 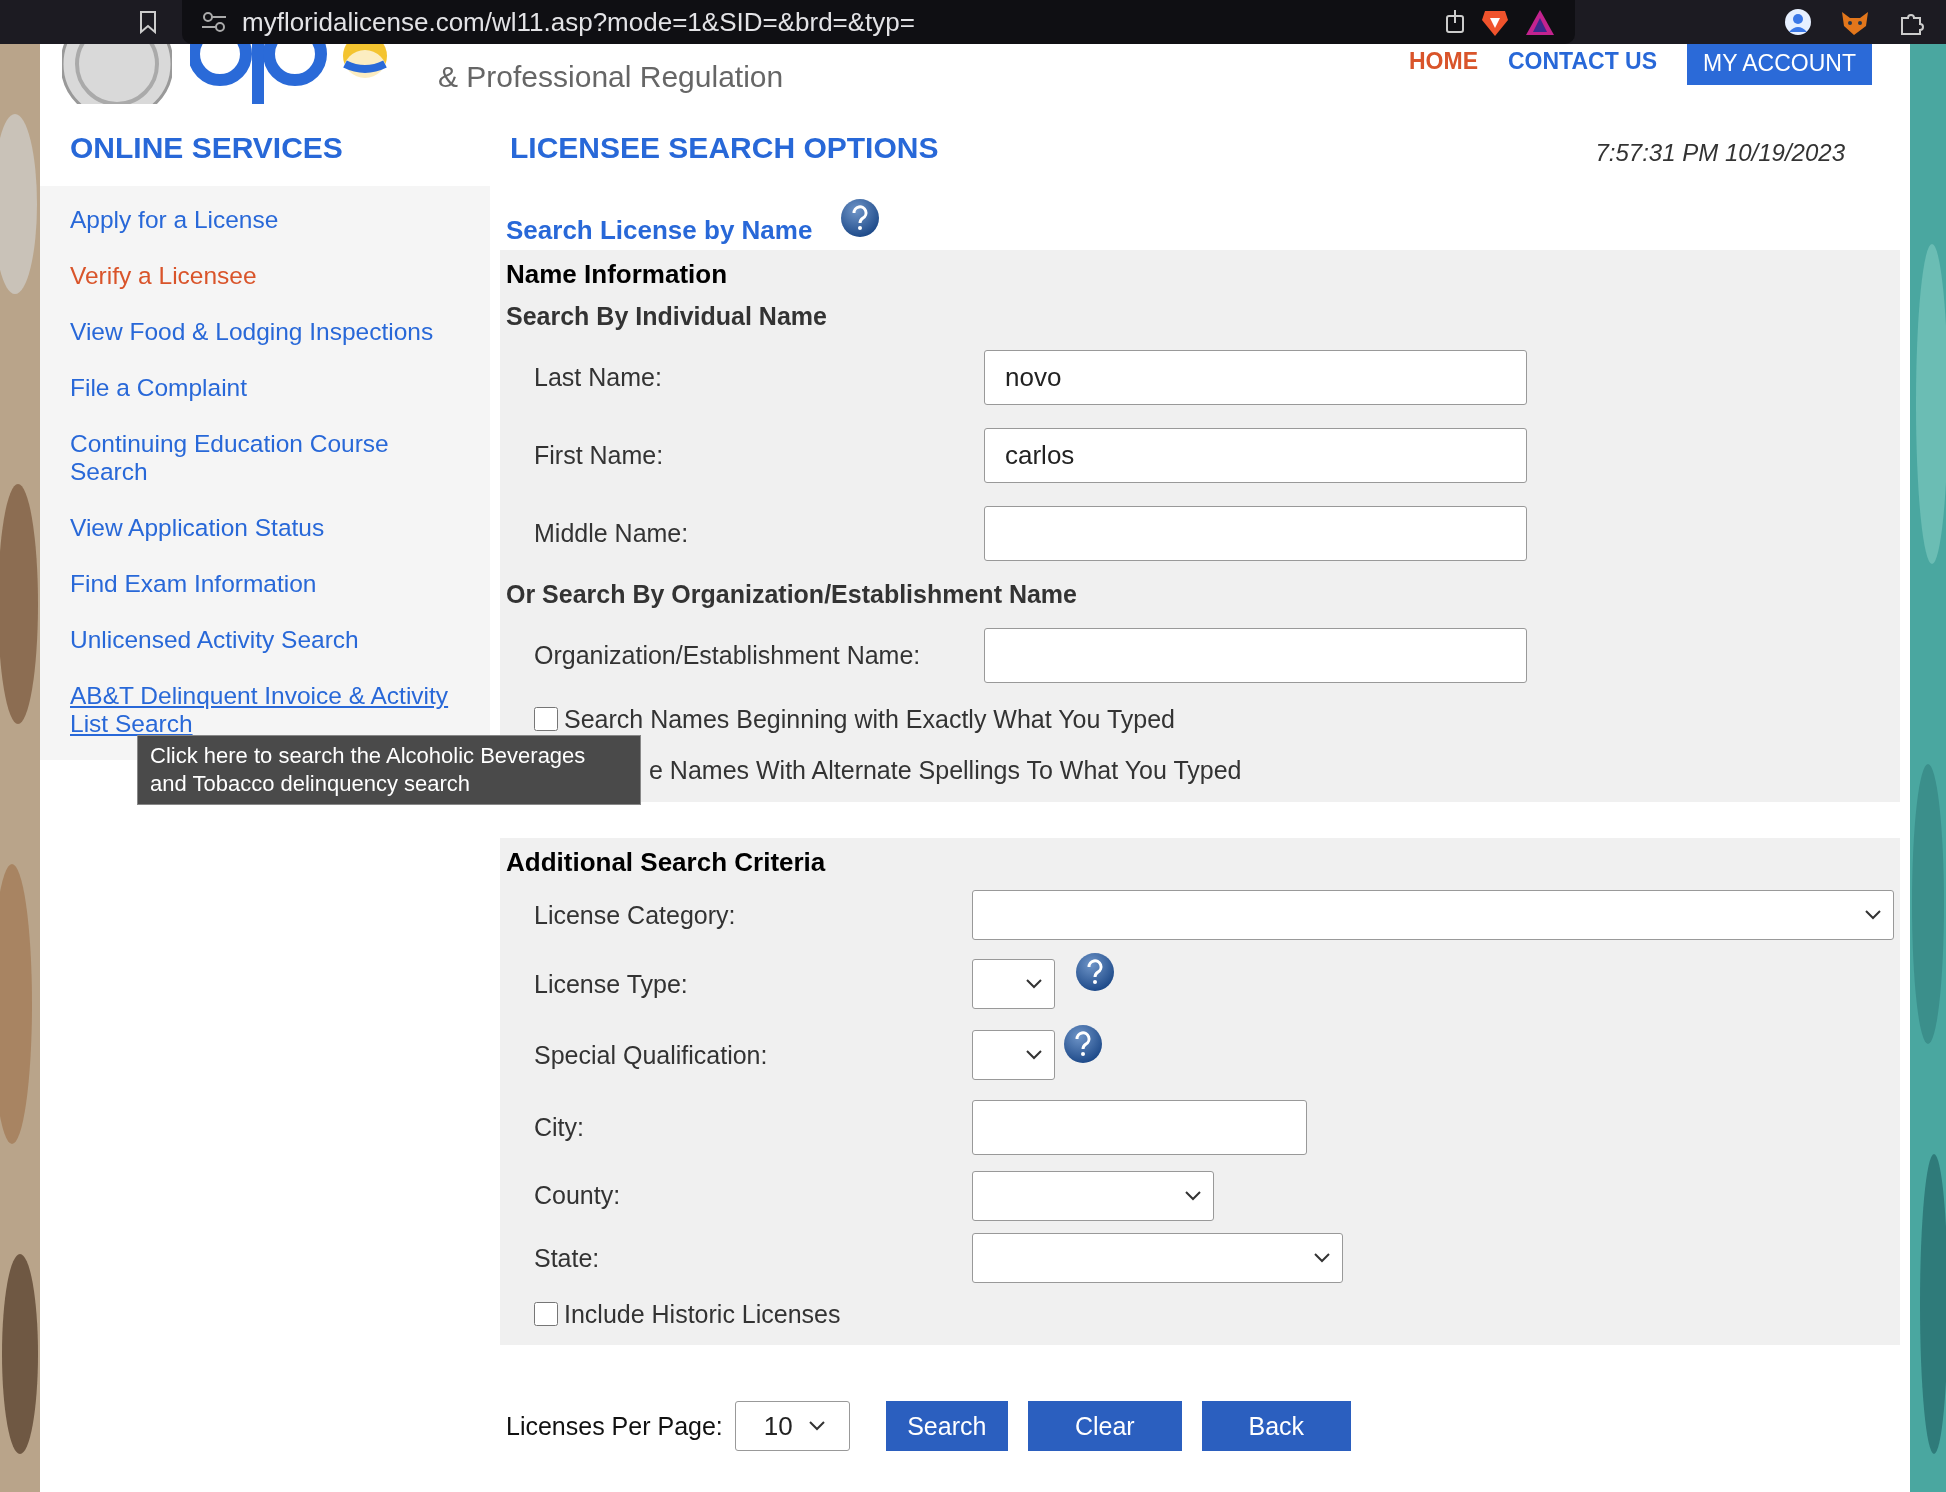 I want to click on site-settings-icon, so click(x=214, y=22).